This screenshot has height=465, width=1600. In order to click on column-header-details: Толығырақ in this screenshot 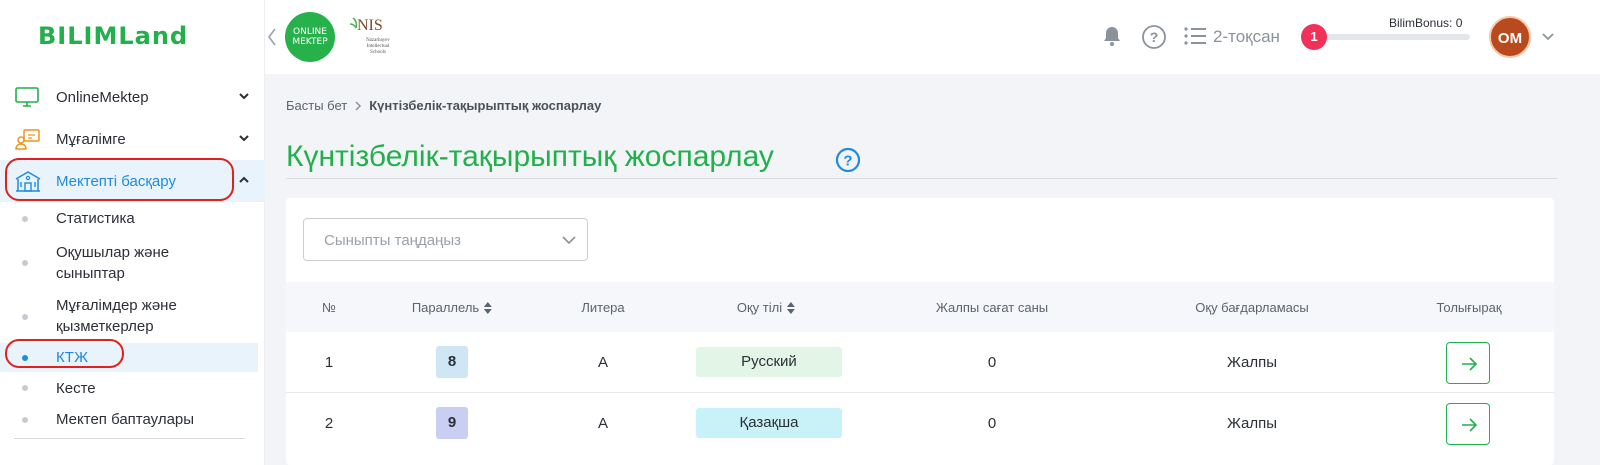, I will do `click(1469, 307)`.